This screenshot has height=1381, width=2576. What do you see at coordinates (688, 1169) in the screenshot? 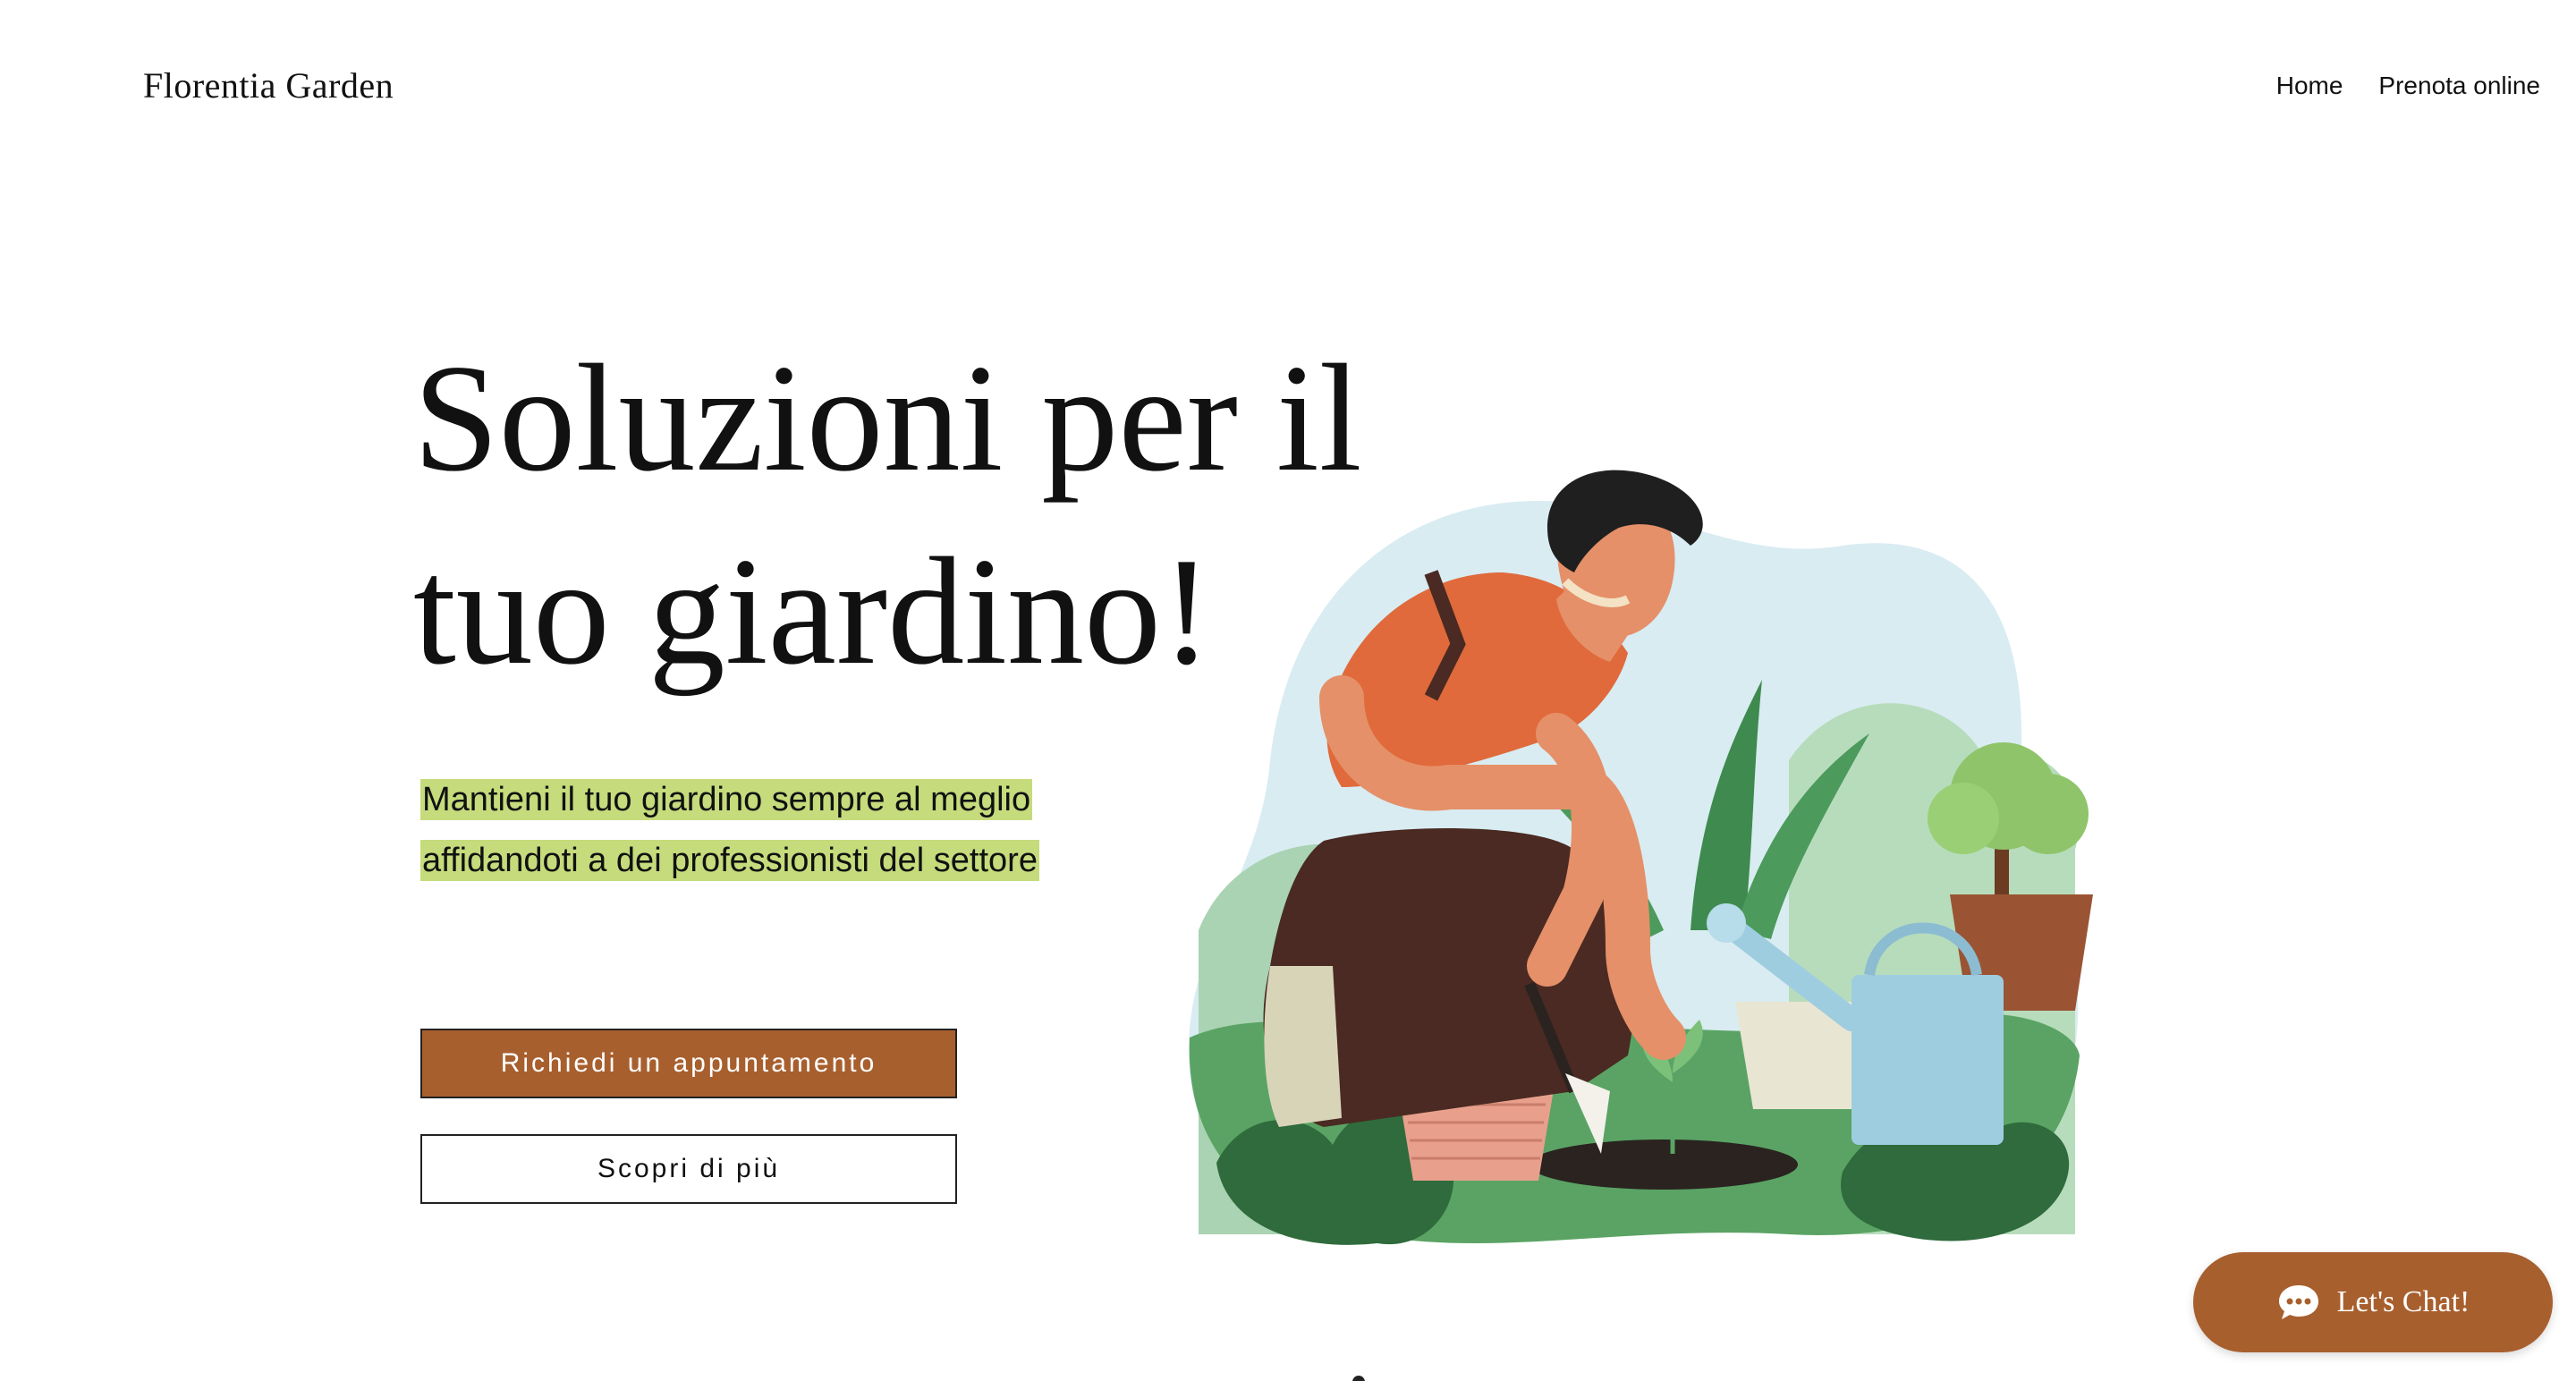
I see `discover-more-button: Scopri di più` at bounding box center [688, 1169].